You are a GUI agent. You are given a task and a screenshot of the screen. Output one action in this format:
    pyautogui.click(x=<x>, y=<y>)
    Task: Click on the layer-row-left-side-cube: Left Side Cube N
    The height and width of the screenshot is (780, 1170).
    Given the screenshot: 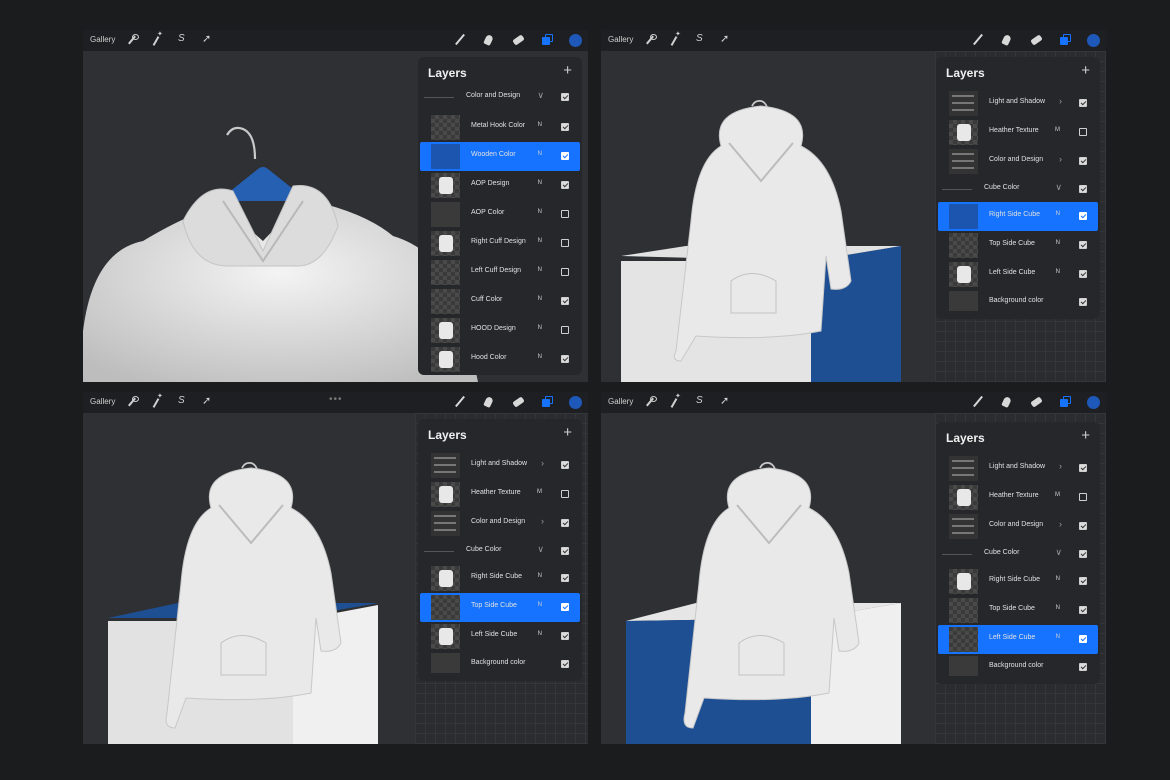 What is the action you would take?
    pyautogui.click(x=1018, y=274)
    